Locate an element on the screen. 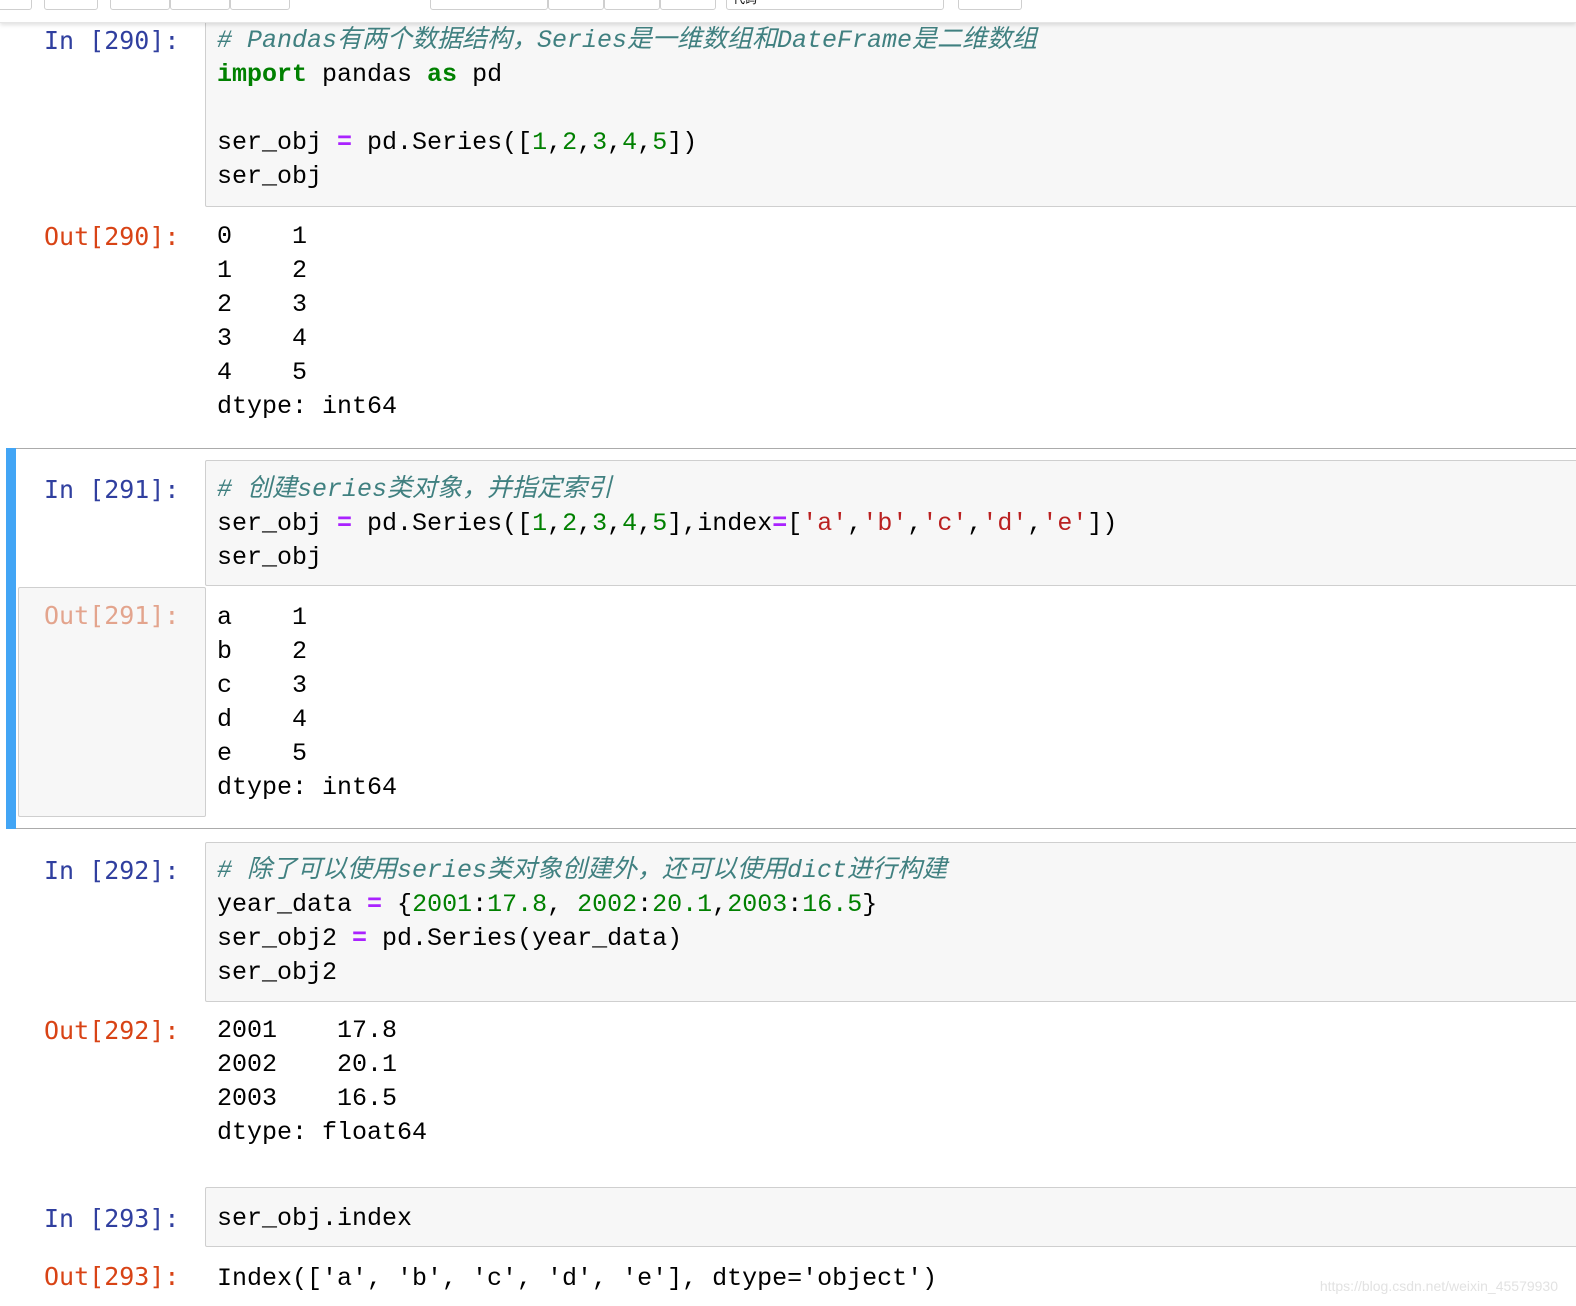  output-text: a 1 b 2 c 3 d 4 e 5 dtype: int64 is located at coordinates (307, 703).